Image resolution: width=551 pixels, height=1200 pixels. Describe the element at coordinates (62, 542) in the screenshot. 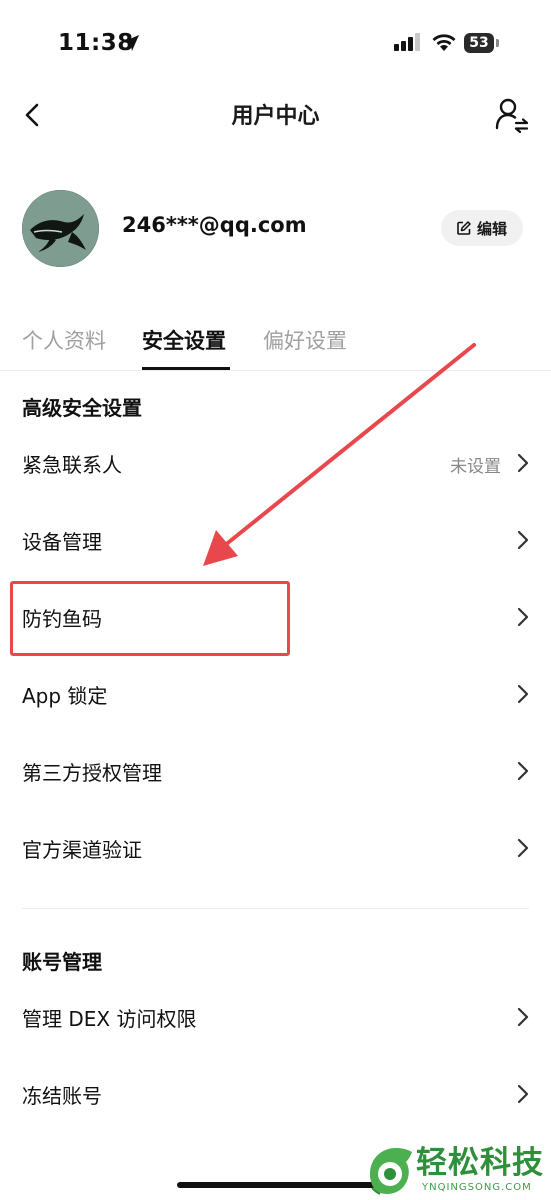

I see `list-item-label: 设备管理` at that location.